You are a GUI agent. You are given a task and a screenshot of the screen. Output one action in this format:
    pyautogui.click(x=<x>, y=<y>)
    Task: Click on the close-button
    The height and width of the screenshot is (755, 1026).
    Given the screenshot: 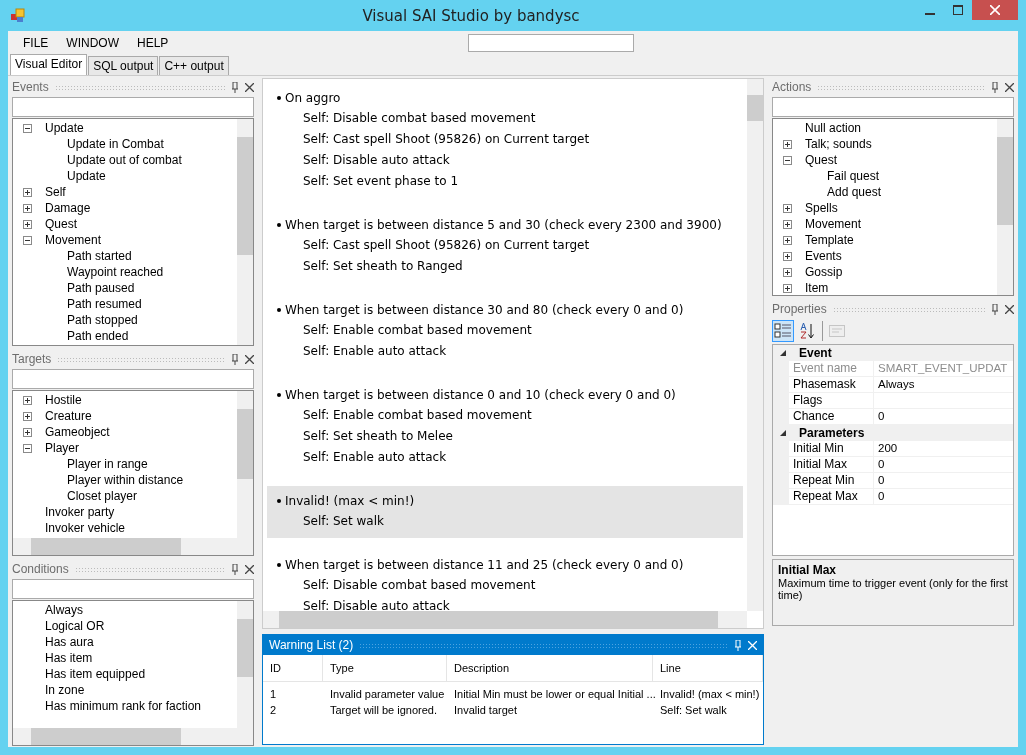 What is the action you would take?
    pyautogui.click(x=995, y=10)
    